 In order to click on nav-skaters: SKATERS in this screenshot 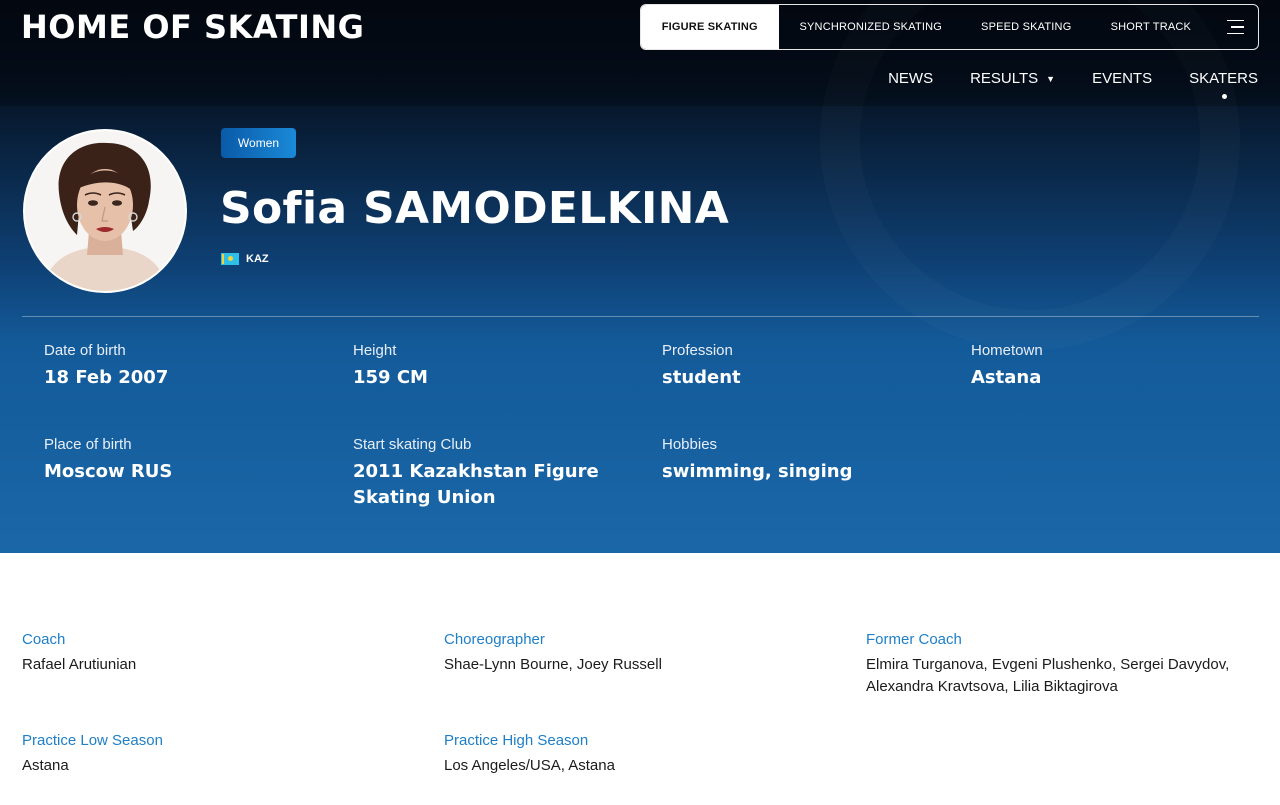, I will do `click(1223, 84)`.